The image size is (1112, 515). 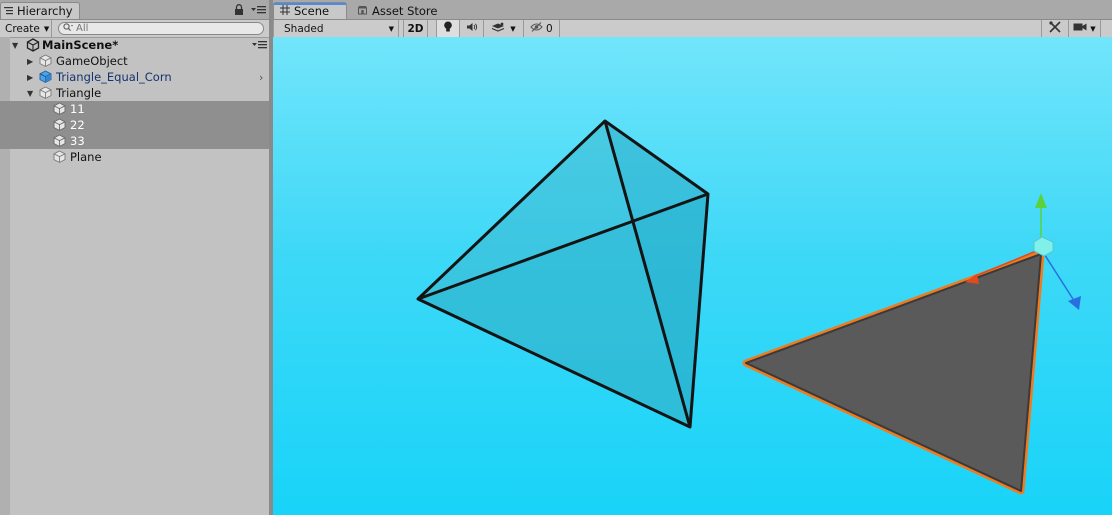 I want to click on audio-toggle-button, so click(x=472, y=28).